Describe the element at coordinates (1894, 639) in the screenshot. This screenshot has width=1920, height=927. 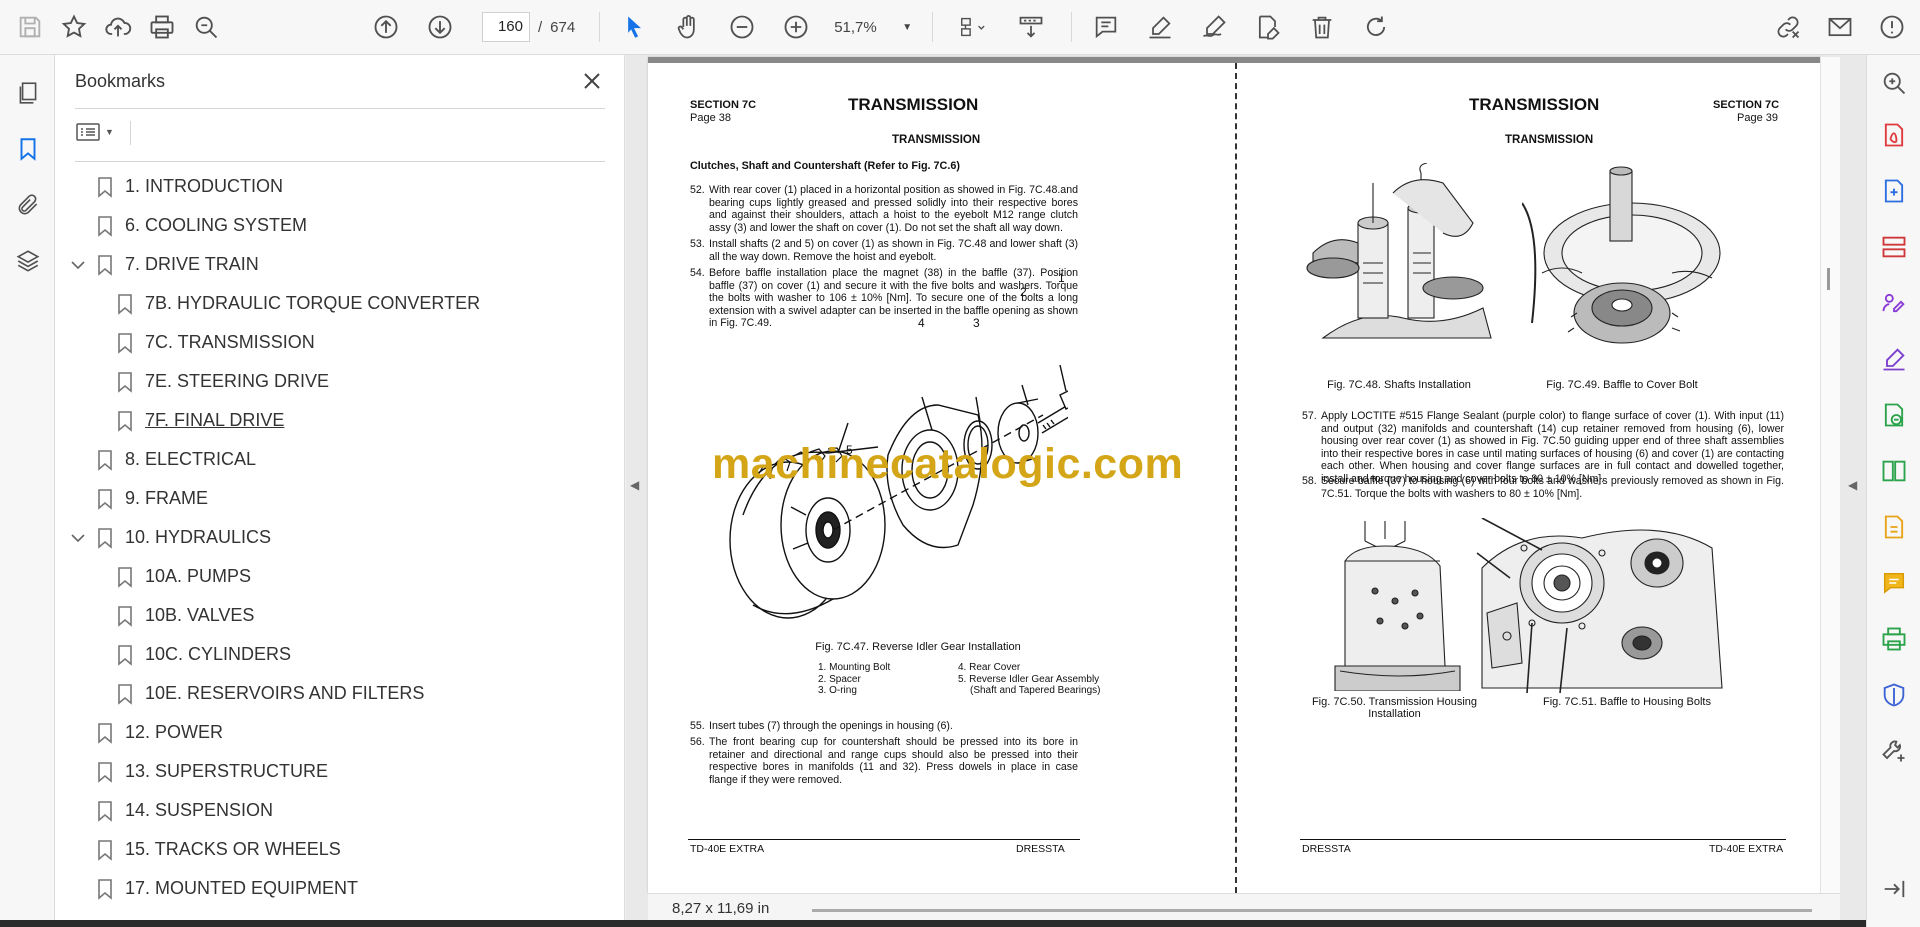
I see `print-production-icon` at that location.